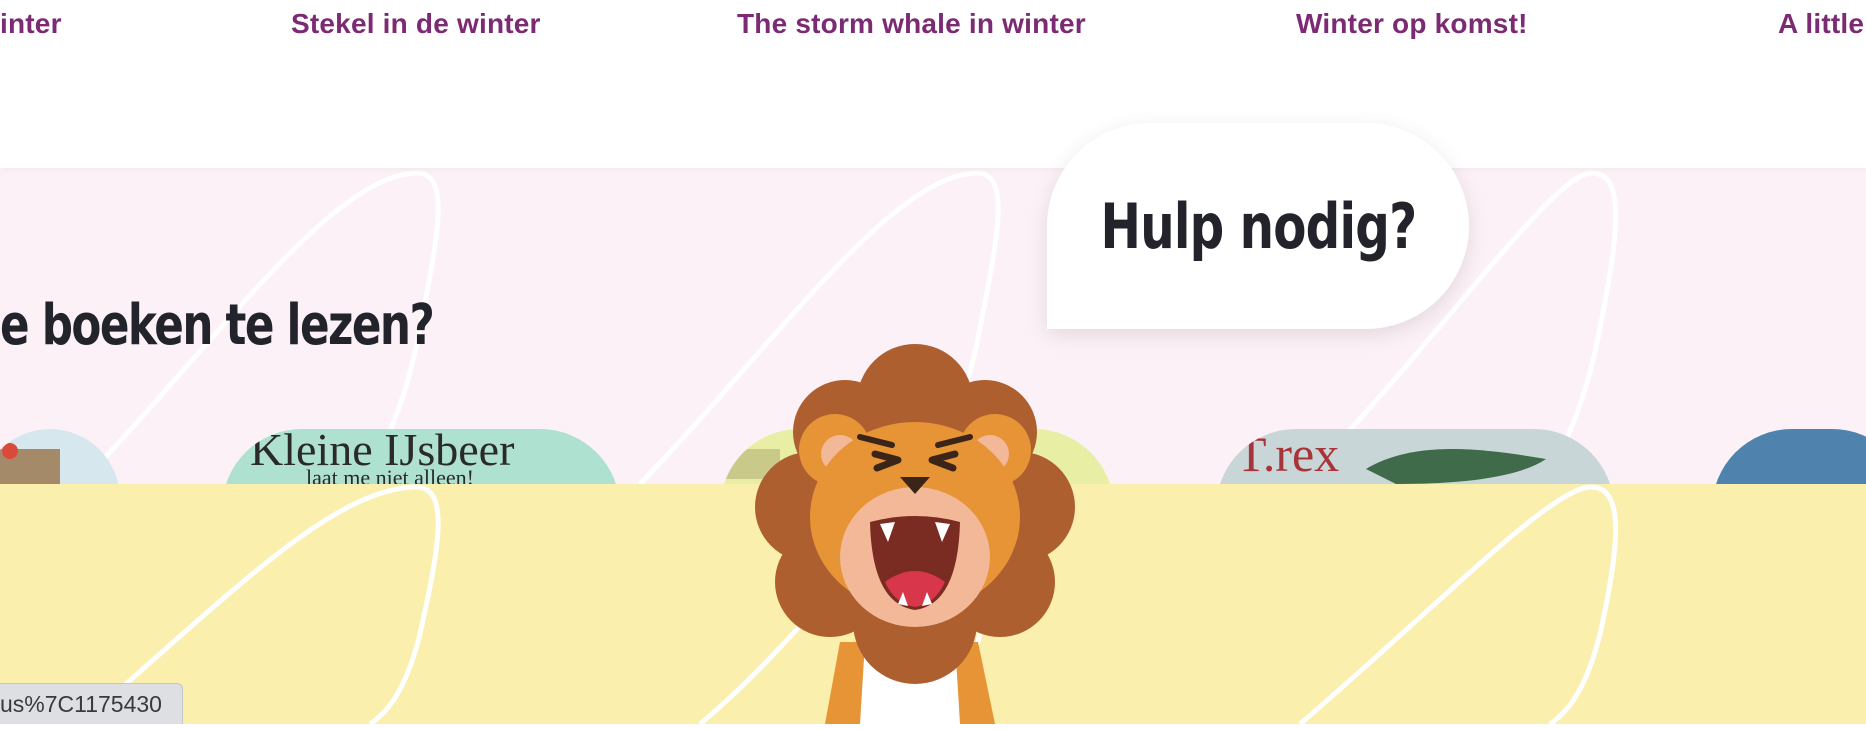 The image size is (1866, 729). I want to click on help-chat-bubble: Hulp nodig?, so click(1258, 226).